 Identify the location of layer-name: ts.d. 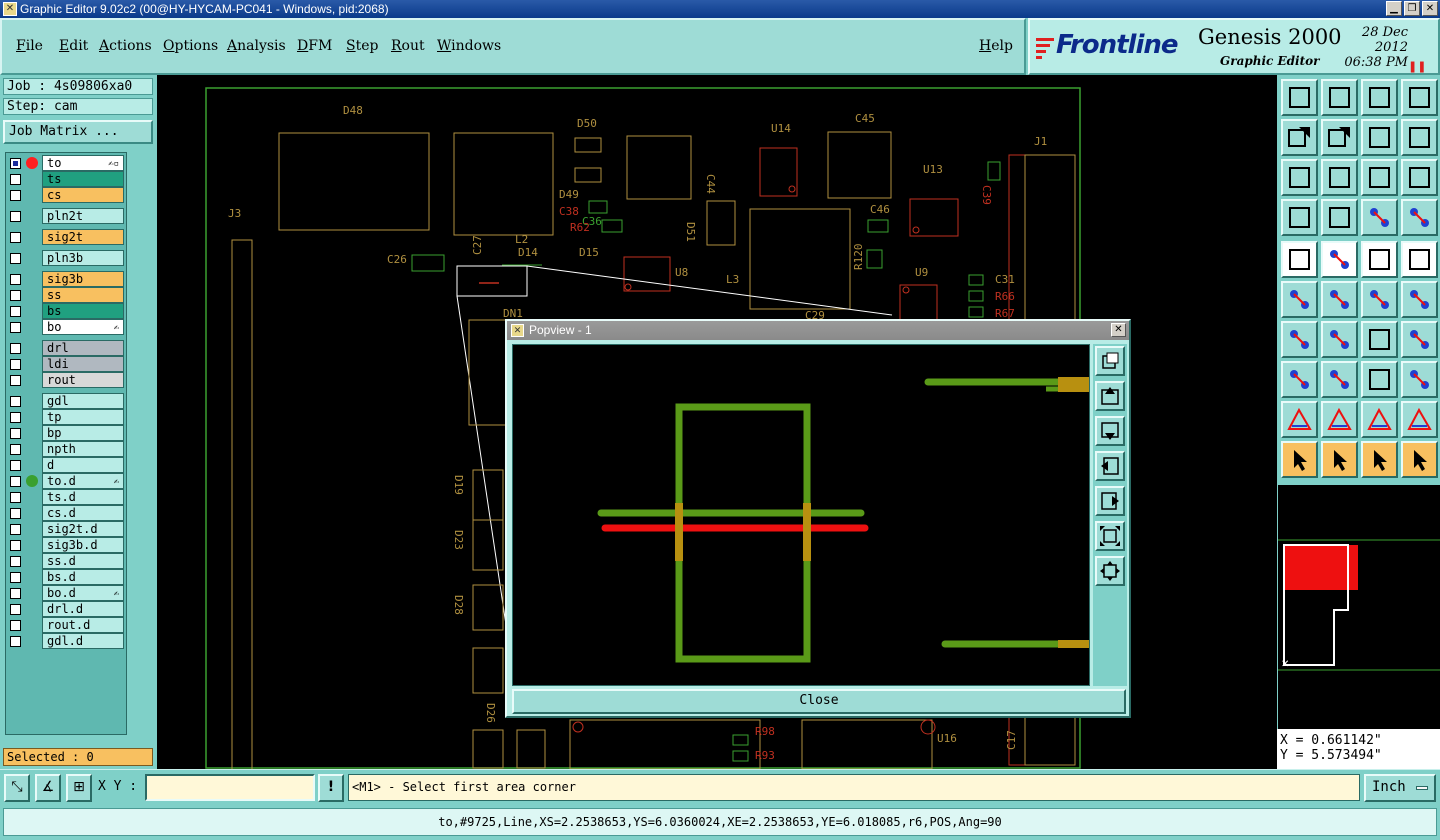
(83, 497).